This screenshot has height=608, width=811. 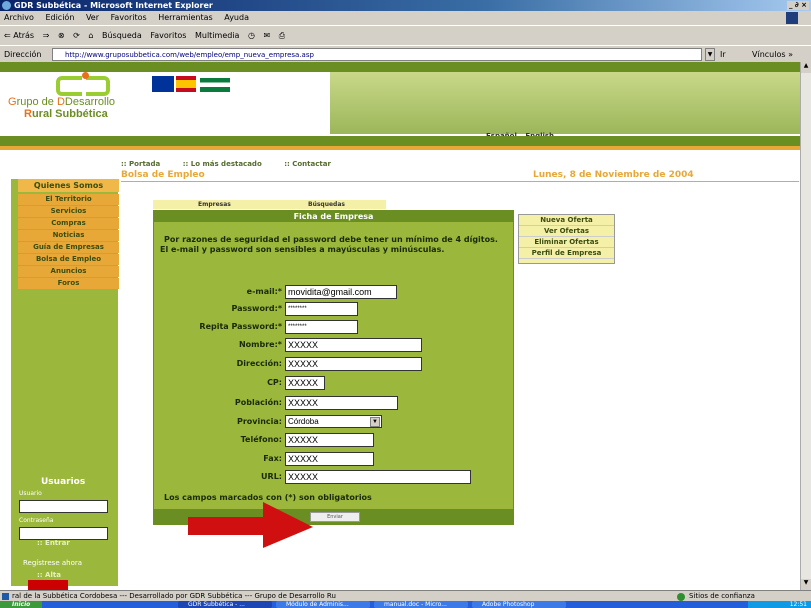 I want to click on provincia-select: Córdoba ▼, so click(x=333, y=421).